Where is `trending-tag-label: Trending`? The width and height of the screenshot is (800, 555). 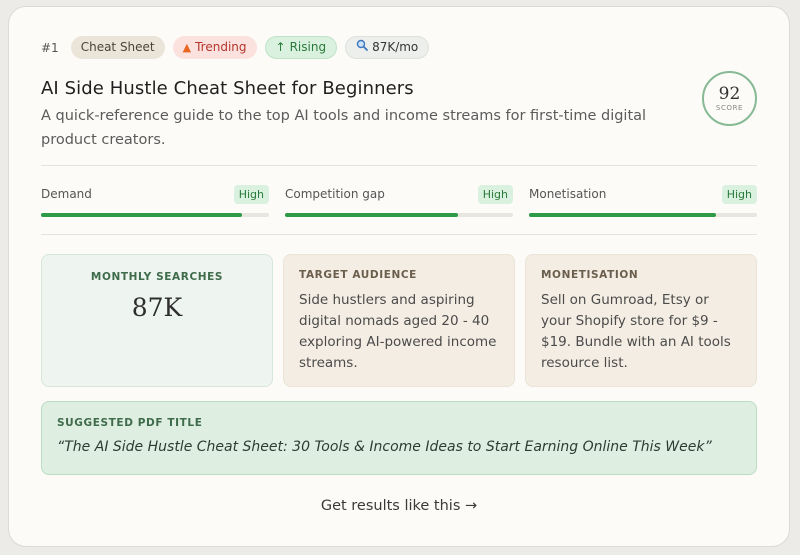
trending-tag-label: Trending is located at coordinates (221, 47).